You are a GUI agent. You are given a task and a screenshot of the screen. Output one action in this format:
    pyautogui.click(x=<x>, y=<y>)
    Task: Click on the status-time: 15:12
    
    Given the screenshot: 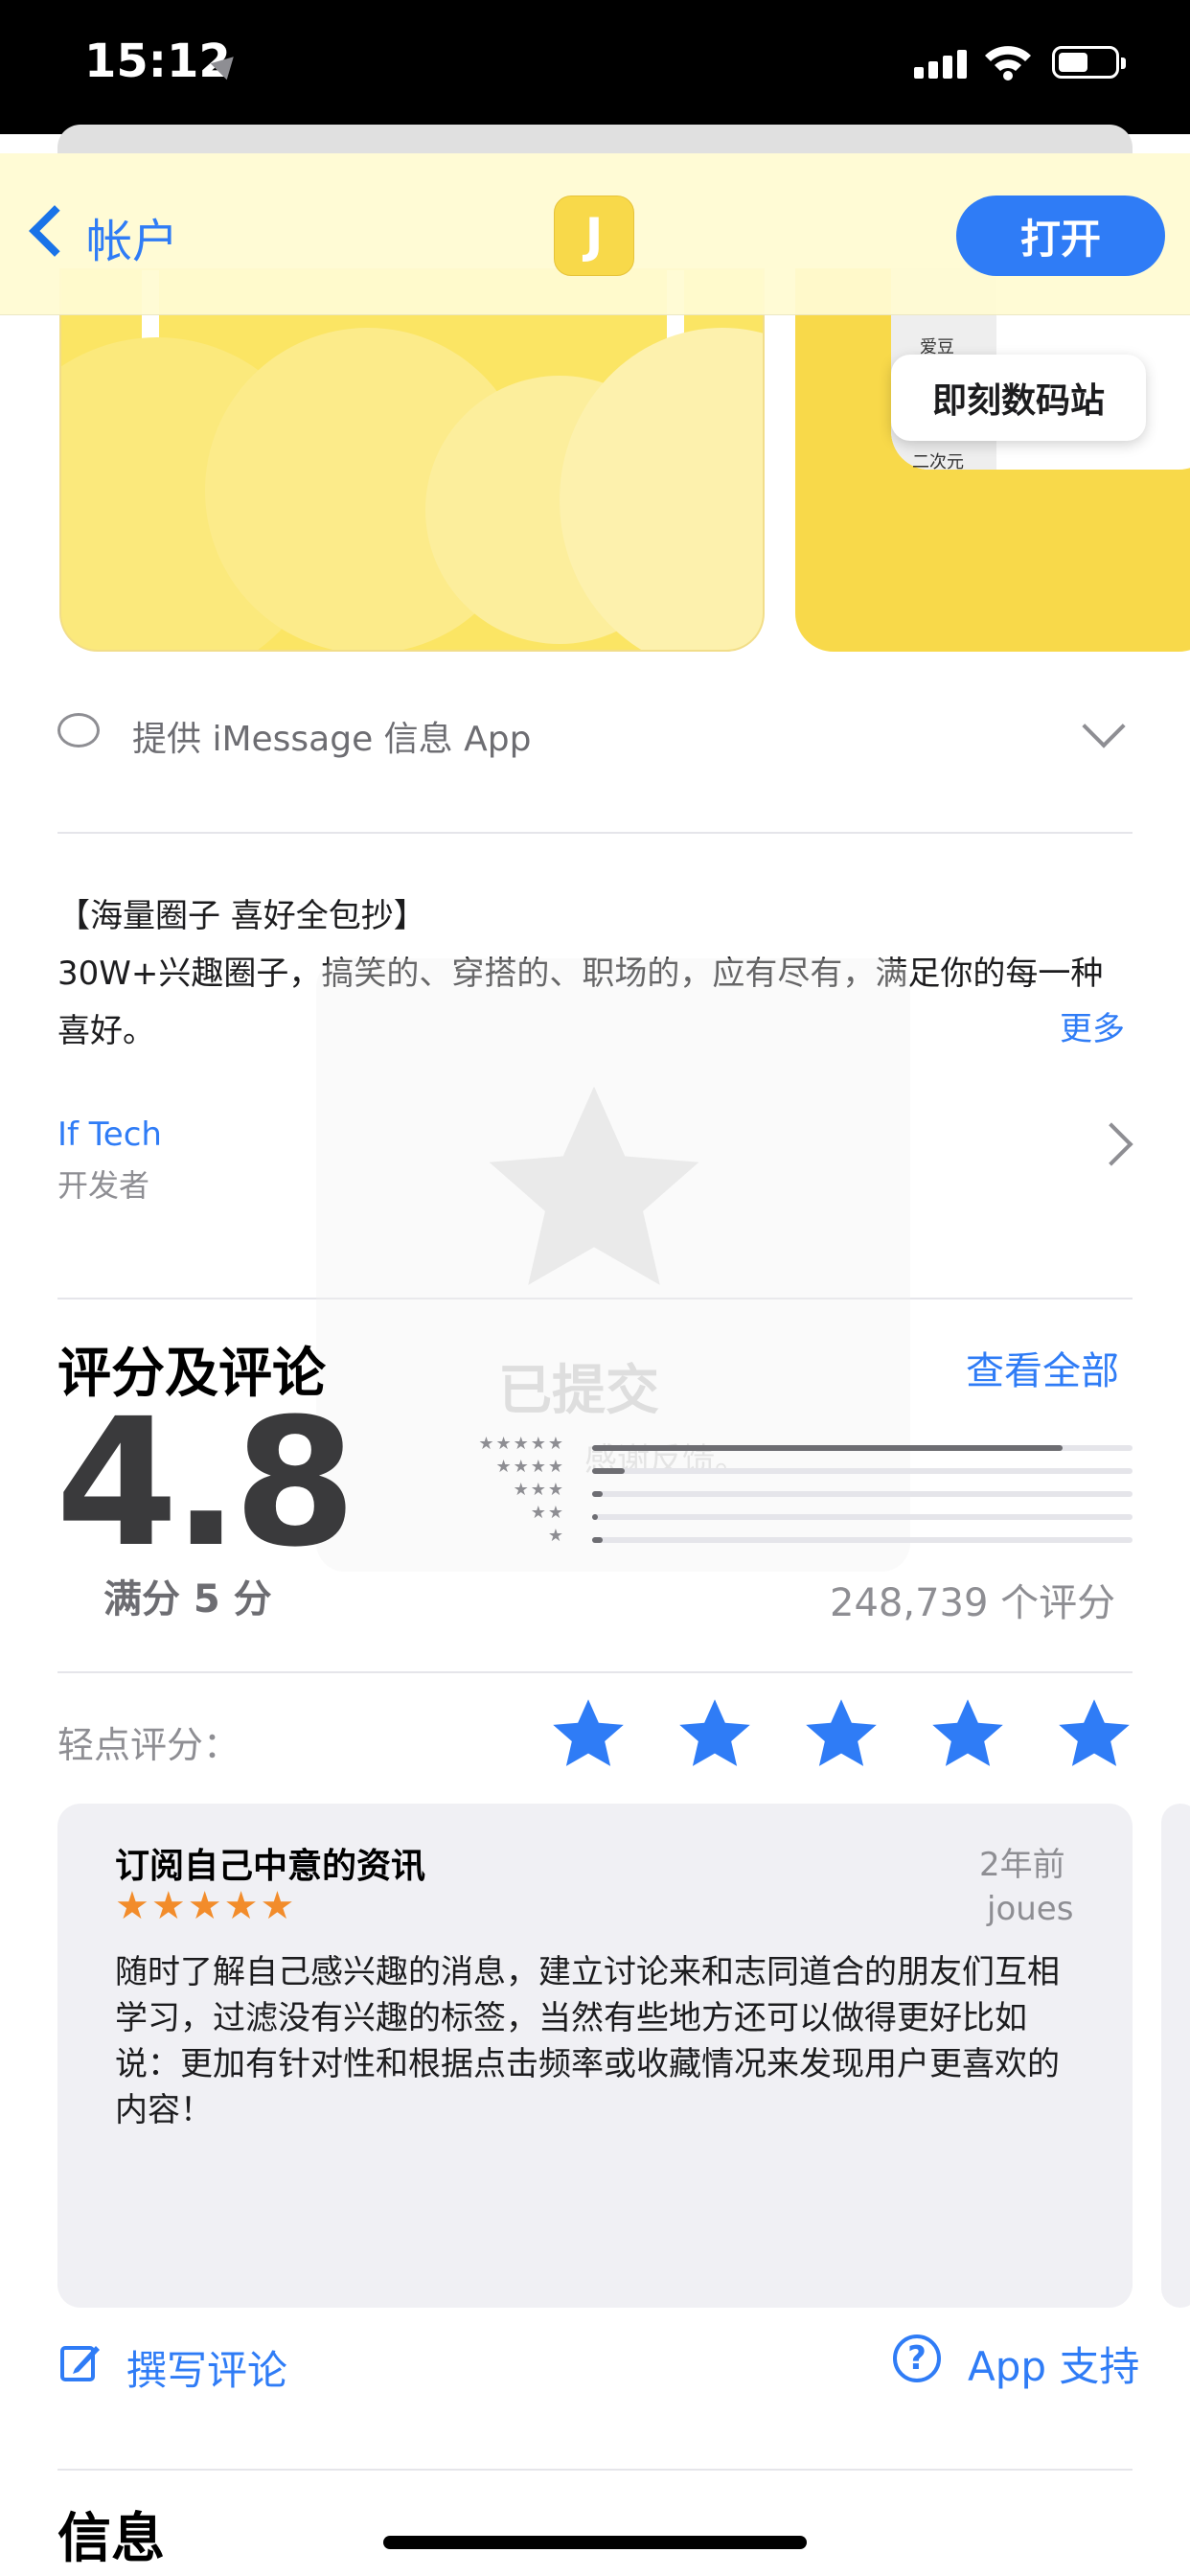 What is the action you would take?
    pyautogui.click(x=158, y=61)
    